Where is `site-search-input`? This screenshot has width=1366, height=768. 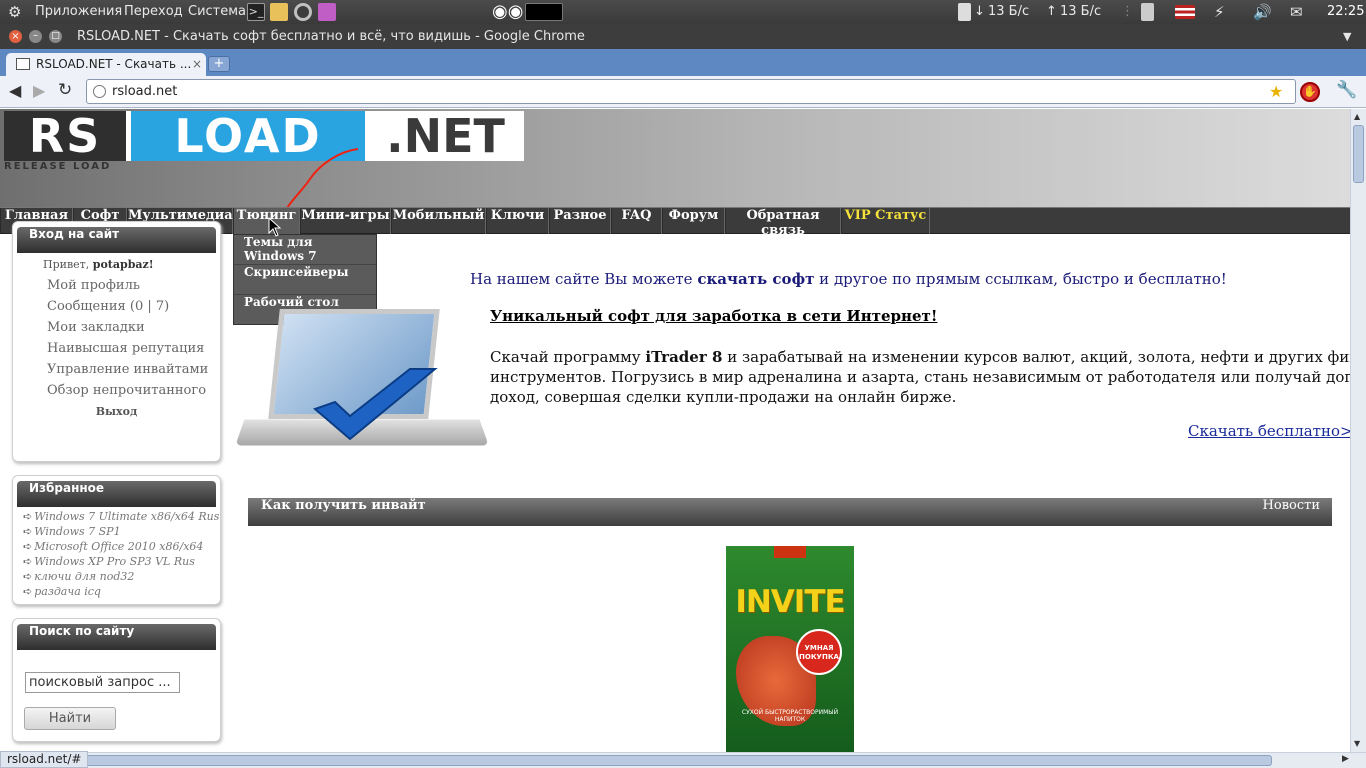 site-search-input is located at coordinates (102, 682).